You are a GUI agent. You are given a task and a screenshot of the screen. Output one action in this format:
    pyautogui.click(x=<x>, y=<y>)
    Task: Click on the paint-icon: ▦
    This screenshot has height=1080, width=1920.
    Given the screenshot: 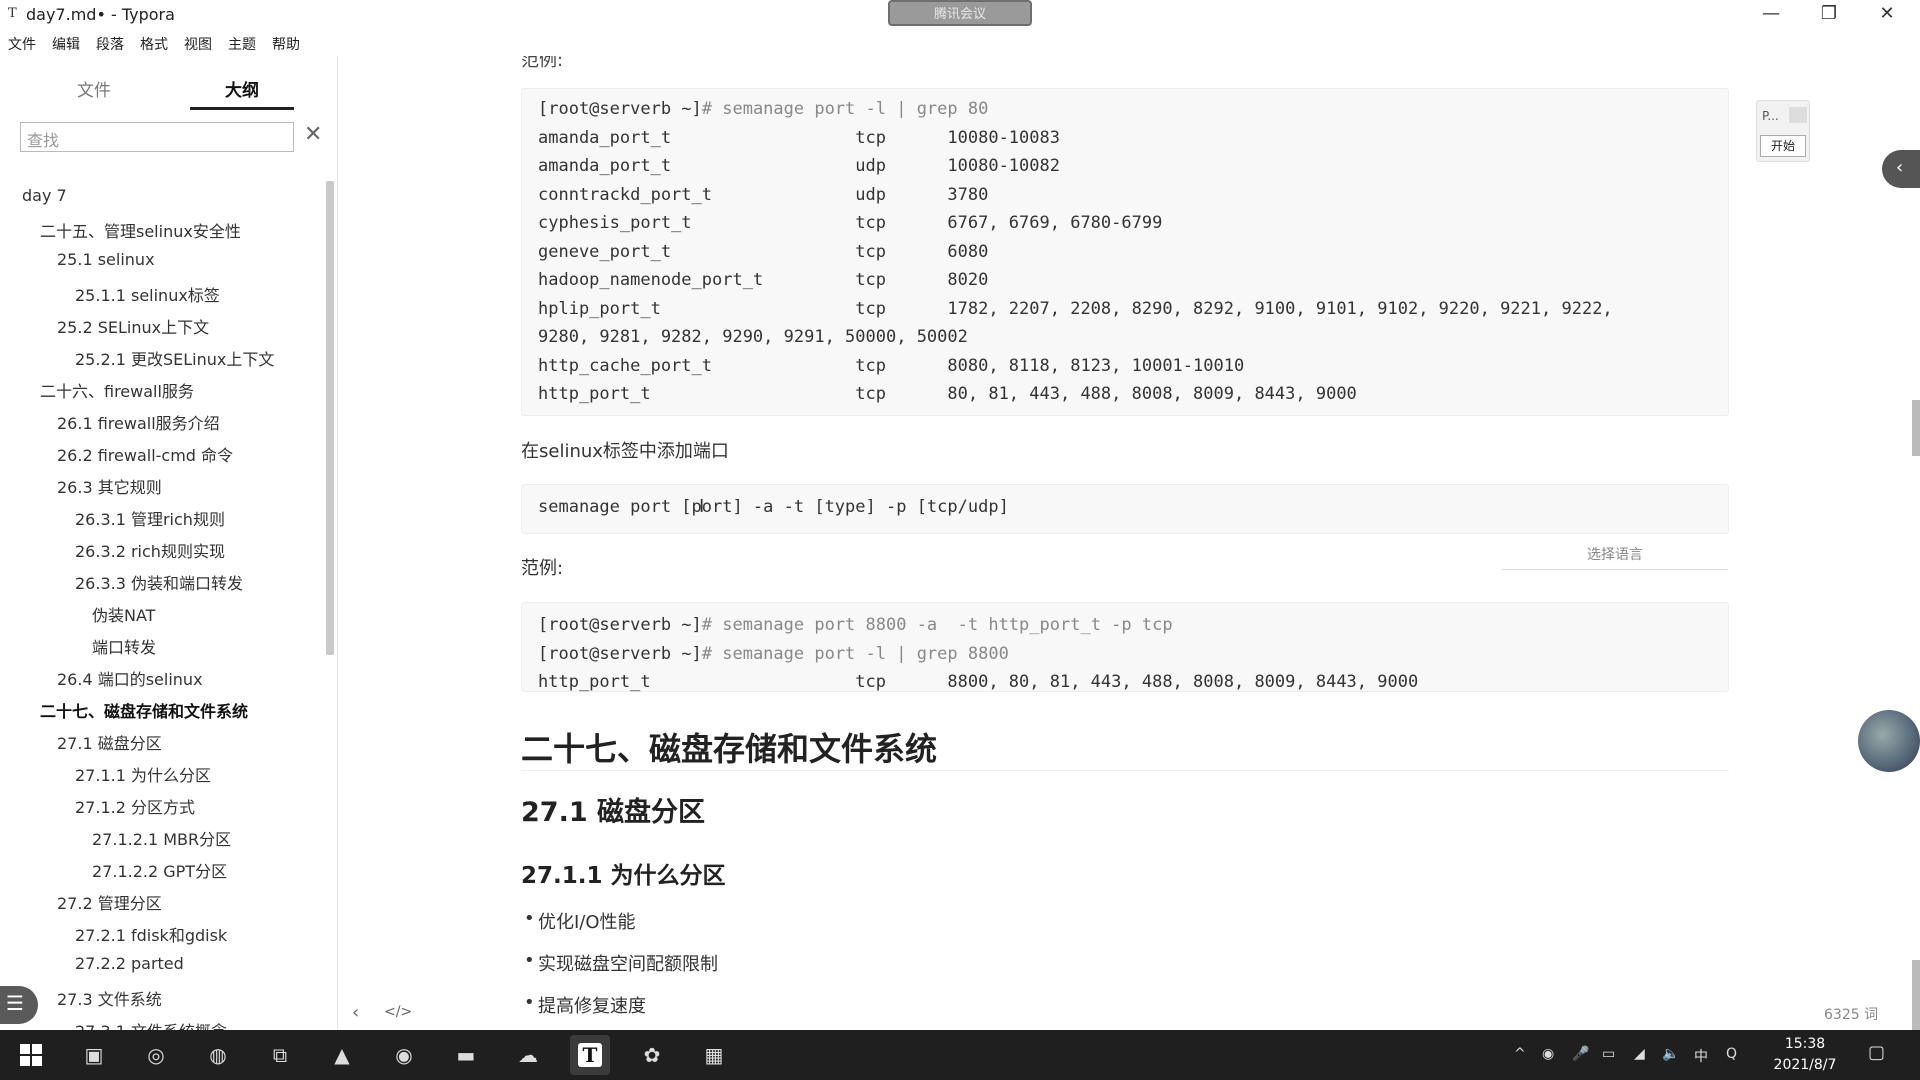 What is the action you would take?
    pyautogui.click(x=714, y=1055)
    